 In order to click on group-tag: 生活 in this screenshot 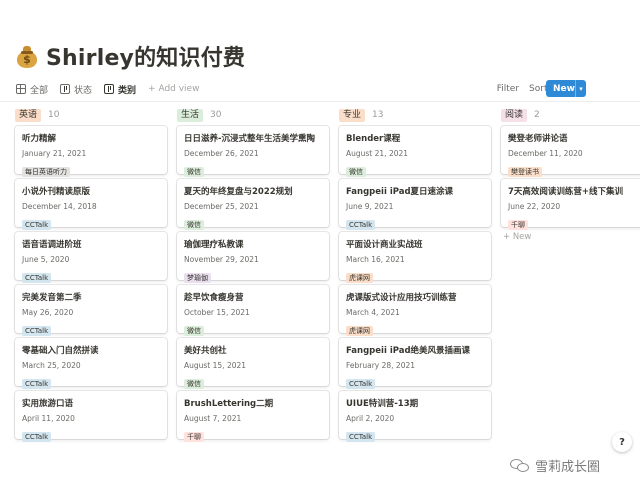, I will do `click(190, 115)`.